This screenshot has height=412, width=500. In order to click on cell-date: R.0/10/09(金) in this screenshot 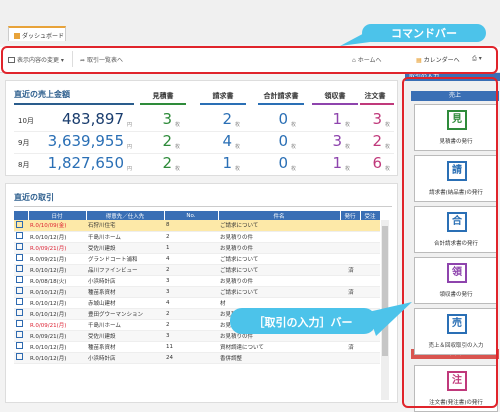, I will do `click(57, 226)`.